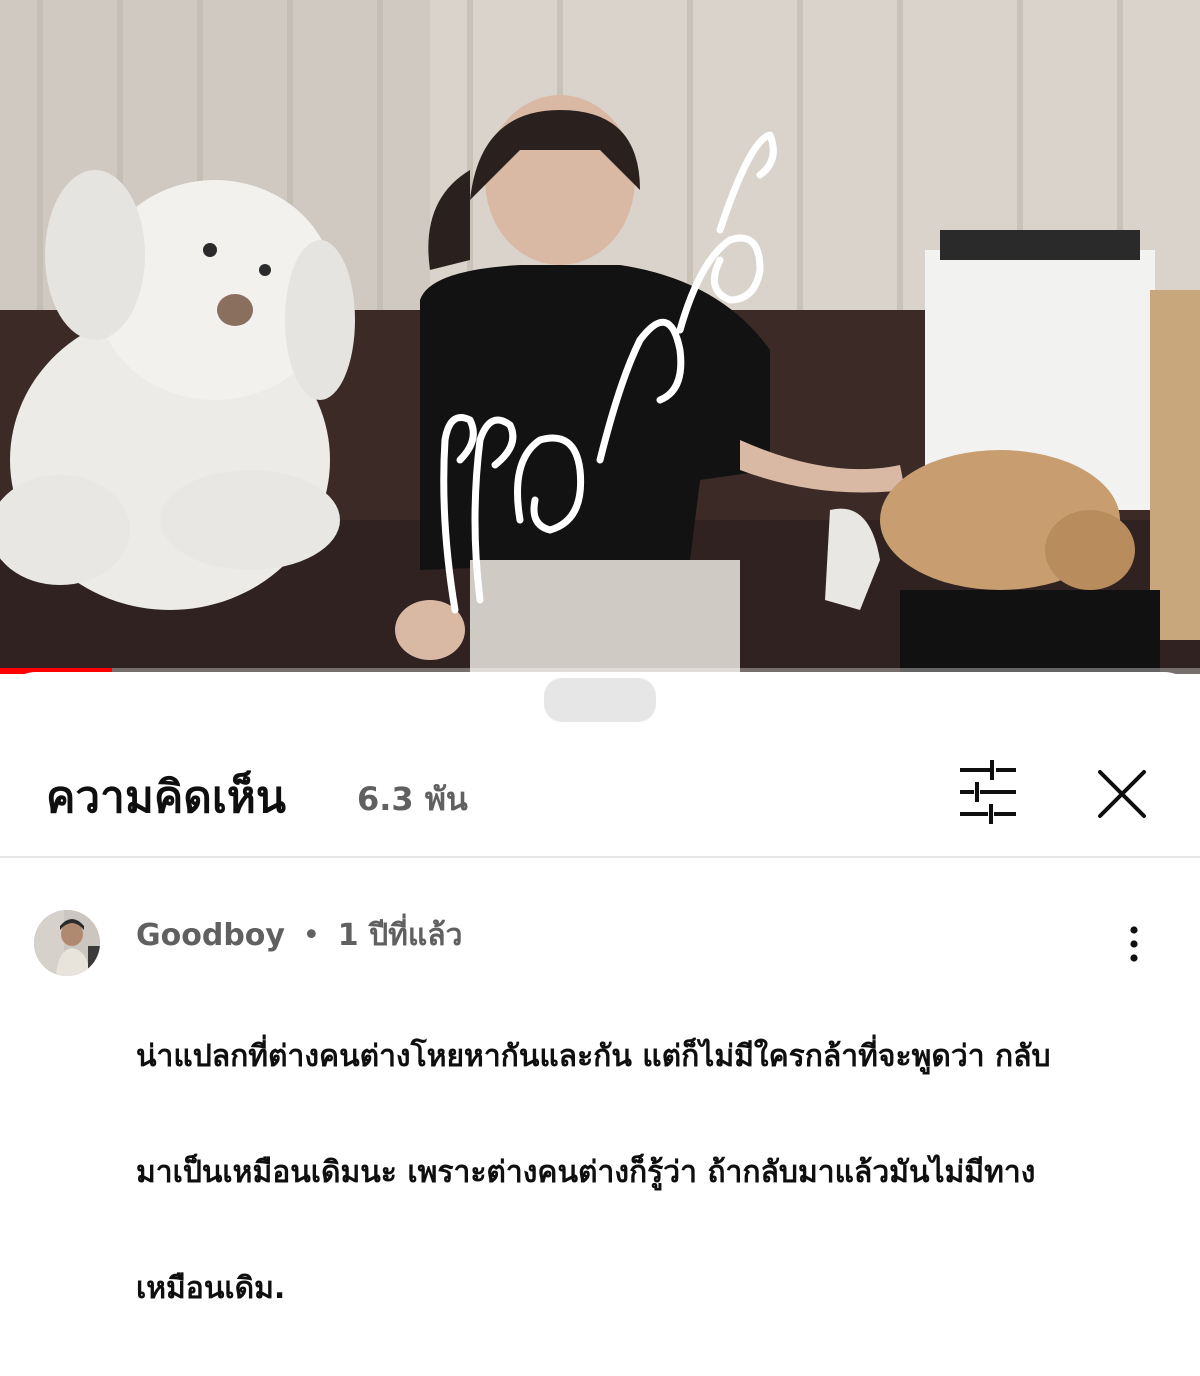 The image size is (1200, 1376). What do you see at coordinates (600, 700) in the screenshot?
I see `sheet-drag-handle` at bounding box center [600, 700].